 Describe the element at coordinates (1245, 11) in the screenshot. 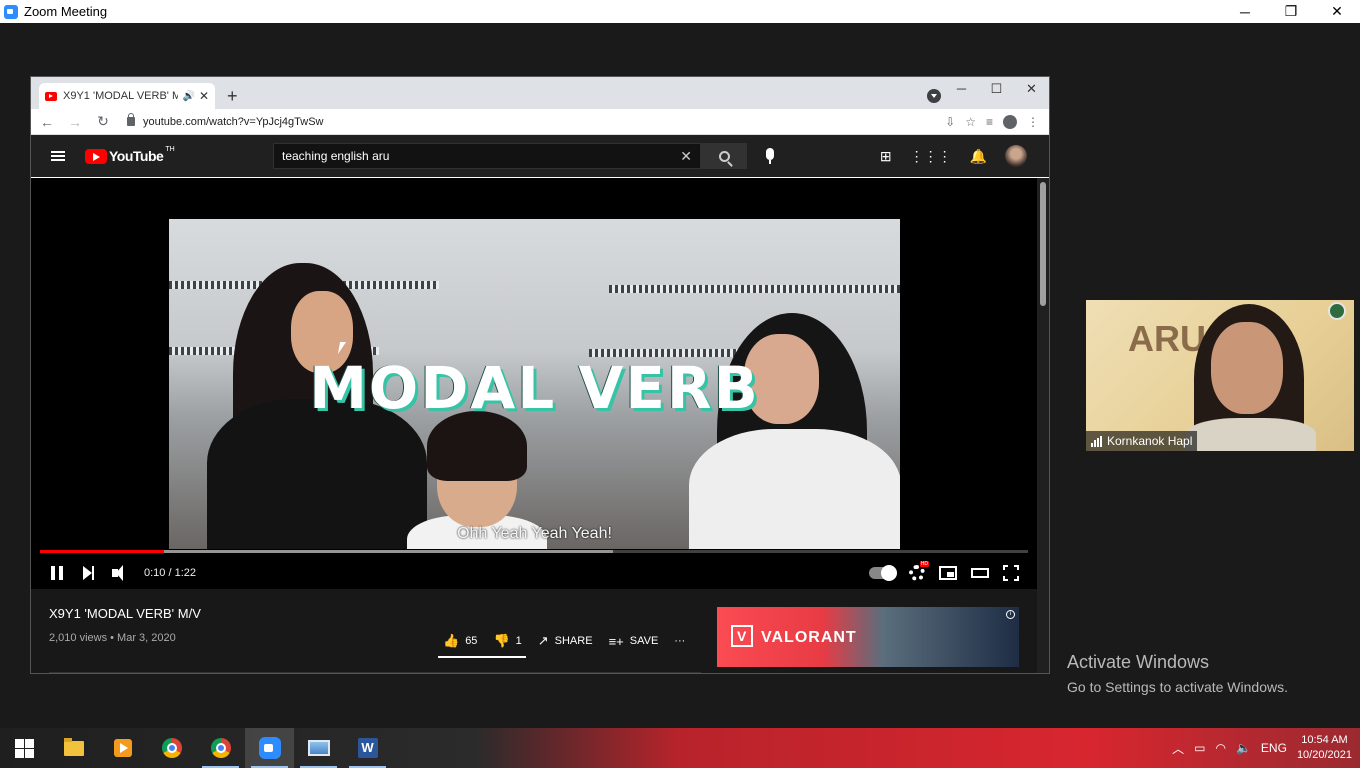

I see `zoom-minimize-button: ─` at that location.